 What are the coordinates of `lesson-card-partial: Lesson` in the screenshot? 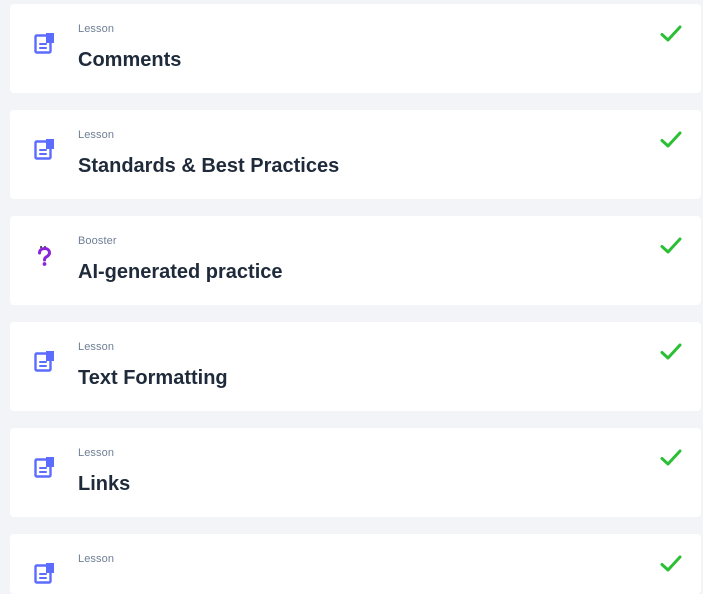 It's located at (355, 564).